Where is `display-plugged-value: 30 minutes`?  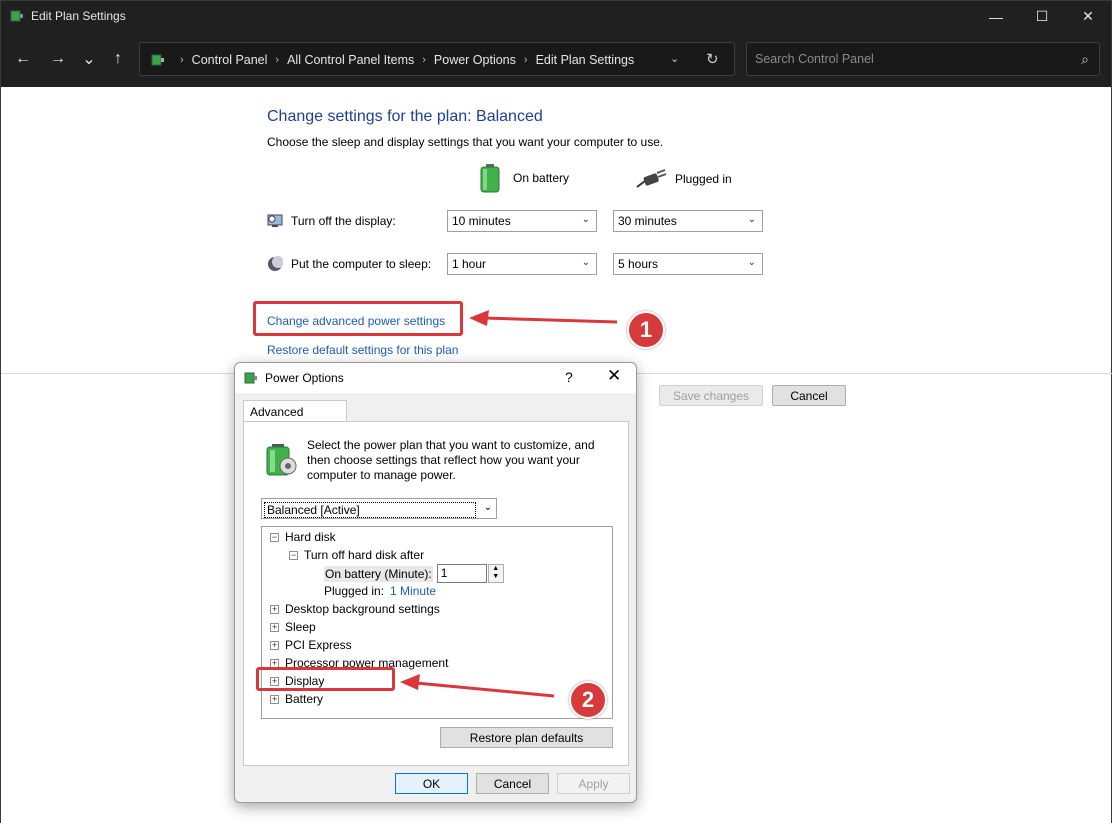 display-plugged-value: 30 minutes is located at coordinates (647, 221).